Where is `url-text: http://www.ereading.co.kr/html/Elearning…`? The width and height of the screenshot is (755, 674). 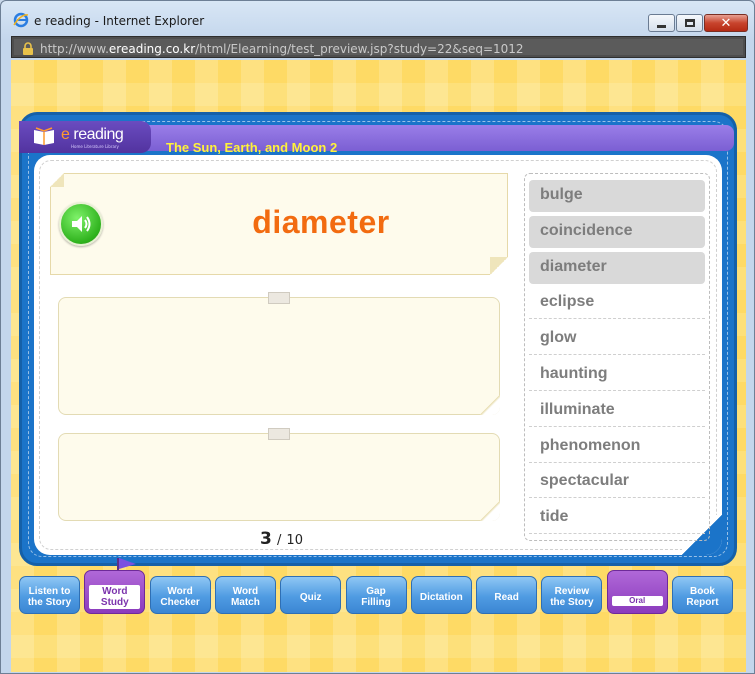
url-text: http://www.ereading.co.kr/html/Elearning… is located at coordinates (282, 49).